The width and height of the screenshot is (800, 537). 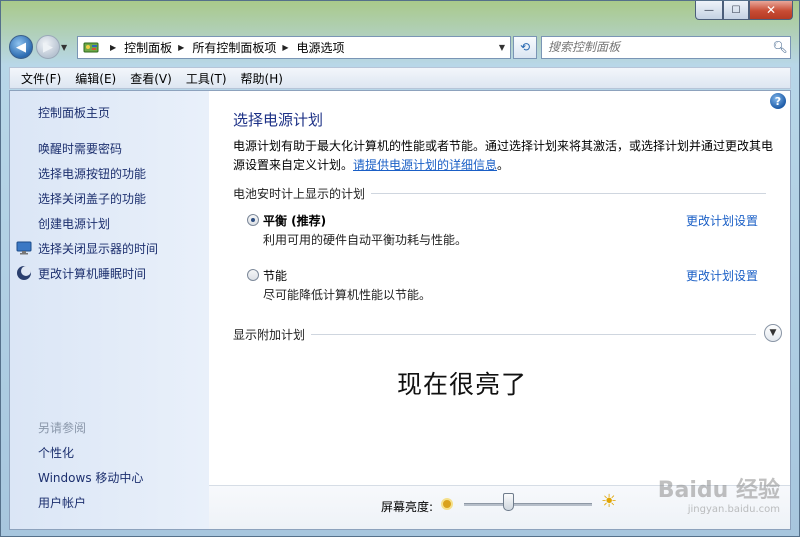 What do you see at coordinates (90, 477) in the screenshot?
I see `sidebar-link-mobility-center: Windows 移动中心` at bounding box center [90, 477].